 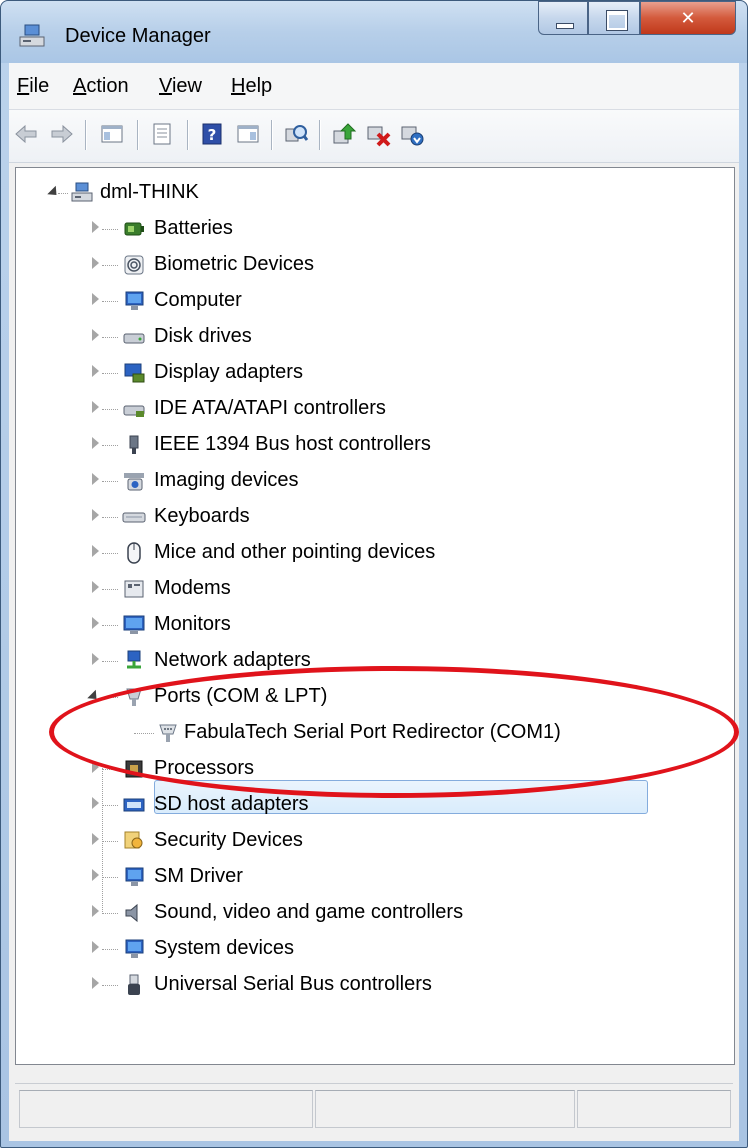 What do you see at coordinates (366, 625) in the screenshot?
I see `tree-item: Monitors` at bounding box center [366, 625].